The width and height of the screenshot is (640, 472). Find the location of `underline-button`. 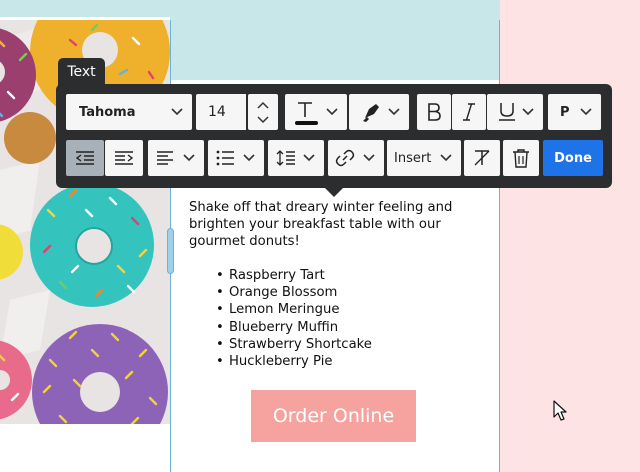

underline-button is located at coordinates (515, 112).